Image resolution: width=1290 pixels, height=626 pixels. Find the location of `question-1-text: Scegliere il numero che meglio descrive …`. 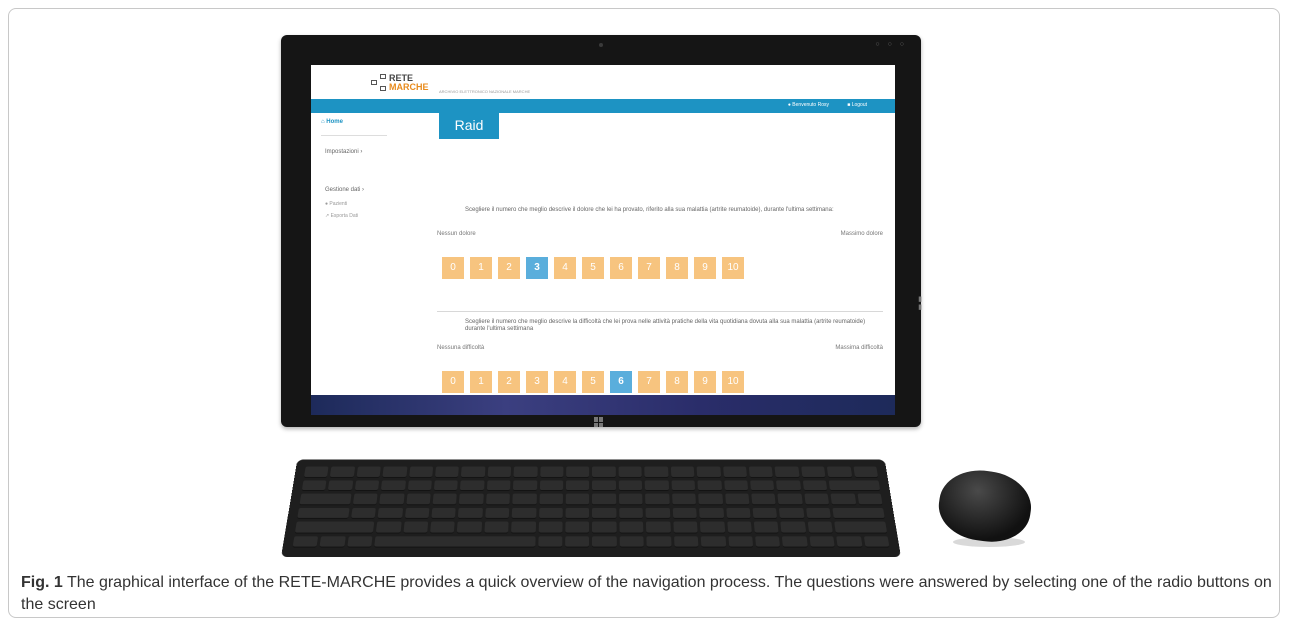

question-1-text: Scegliere il numero che meglio descrive … is located at coordinates (649, 210).